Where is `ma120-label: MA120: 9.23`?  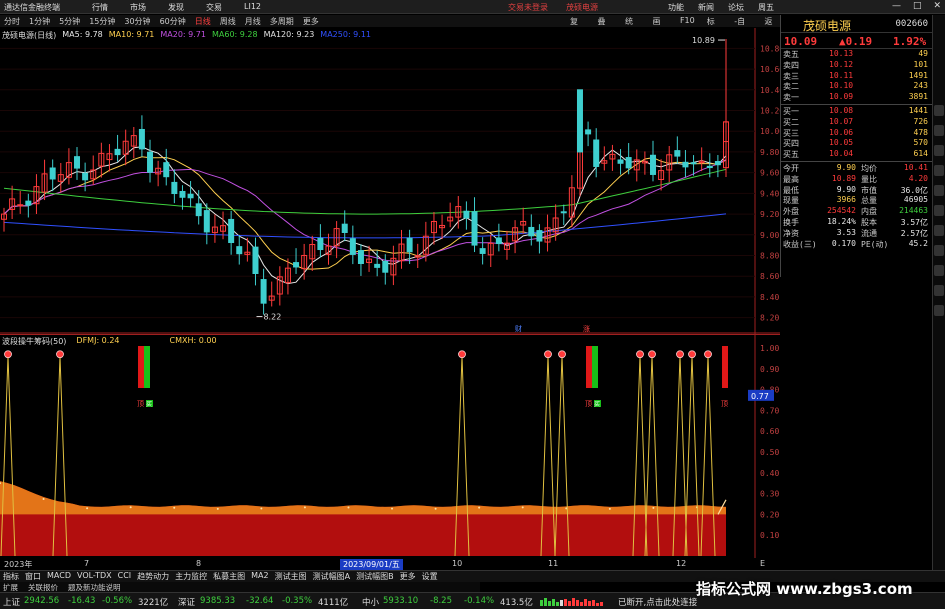 ma120-label: MA120: 9.23 is located at coordinates (289, 34).